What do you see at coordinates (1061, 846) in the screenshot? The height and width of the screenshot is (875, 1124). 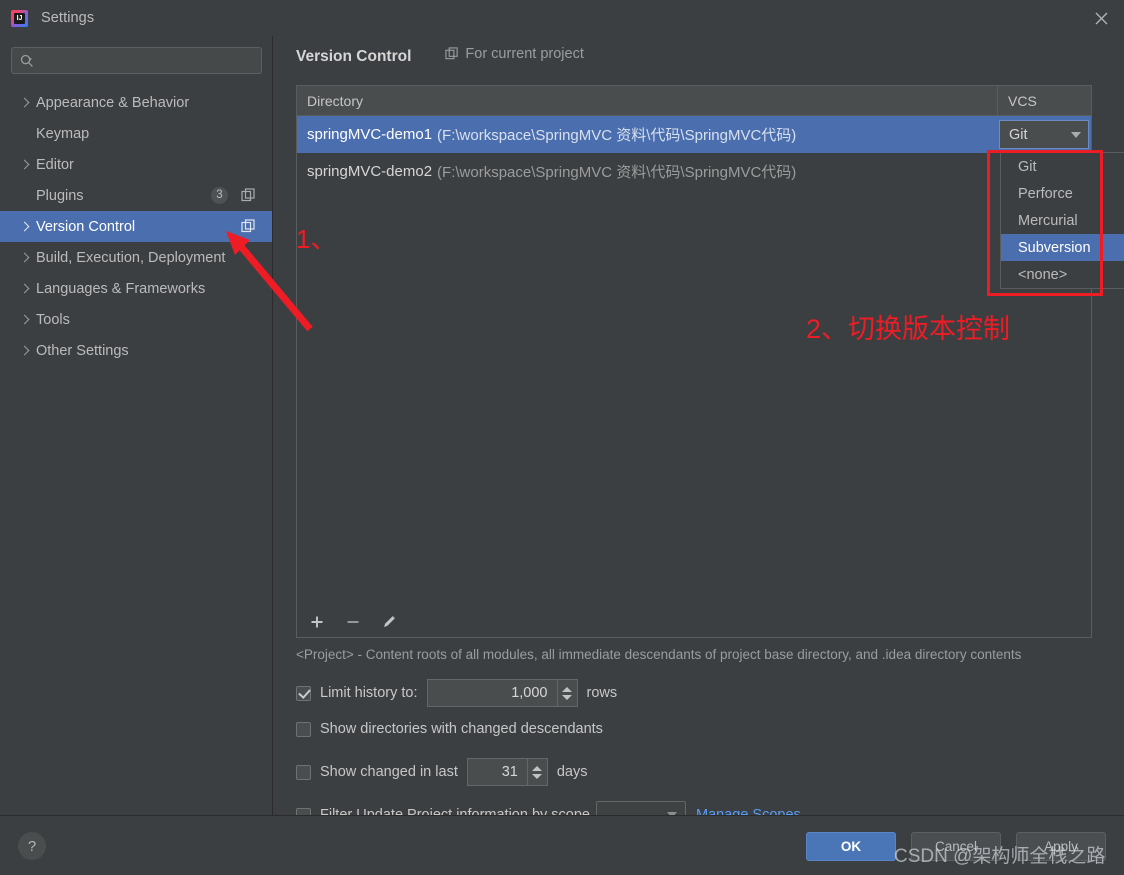 I see `apply-button: Apply` at bounding box center [1061, 846].